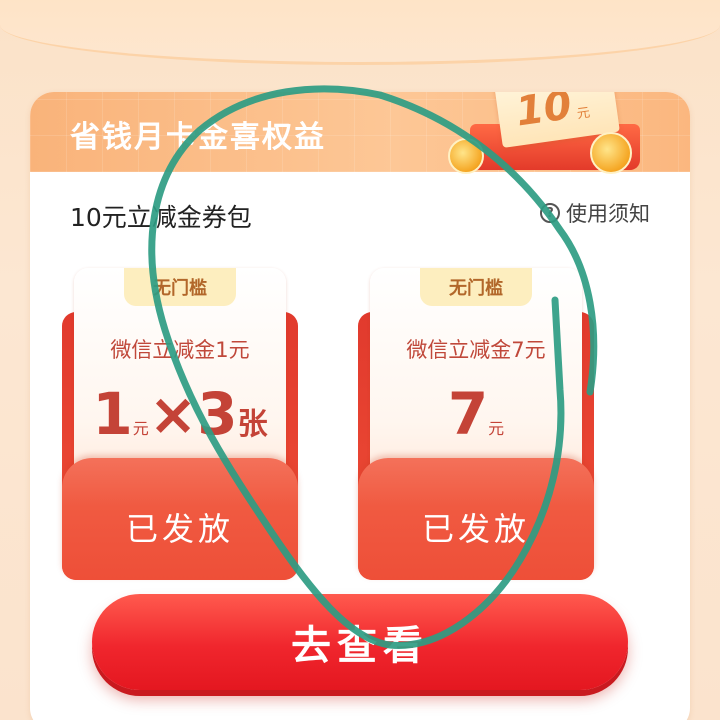 The image size is (720, 720). I want to click on coupon-name: 微信立减金7元, so click(476, 350).